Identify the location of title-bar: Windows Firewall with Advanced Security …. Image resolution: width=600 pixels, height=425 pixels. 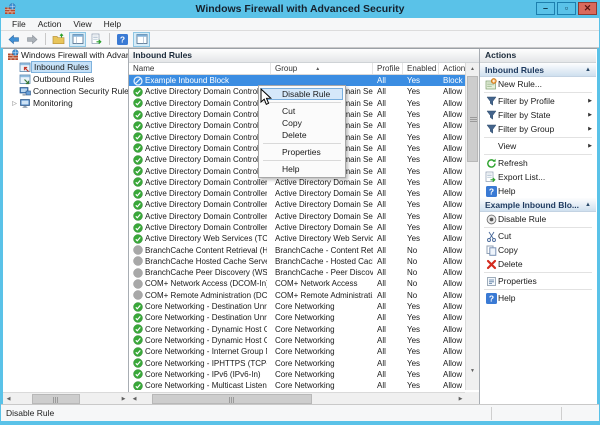
(300, 9).